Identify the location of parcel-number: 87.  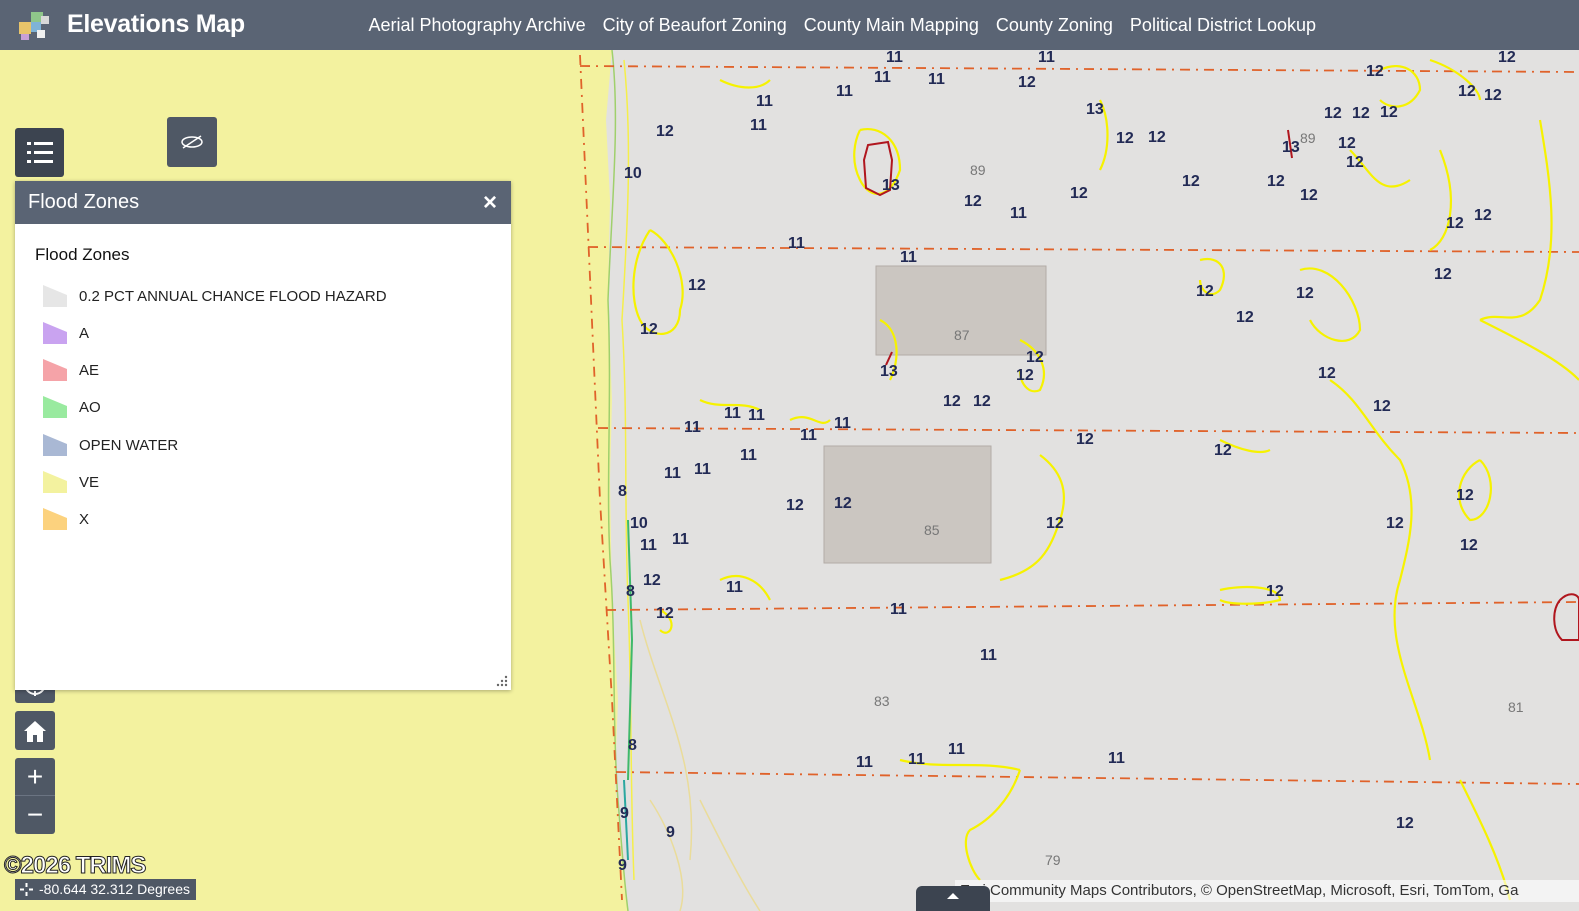
(962, 335).